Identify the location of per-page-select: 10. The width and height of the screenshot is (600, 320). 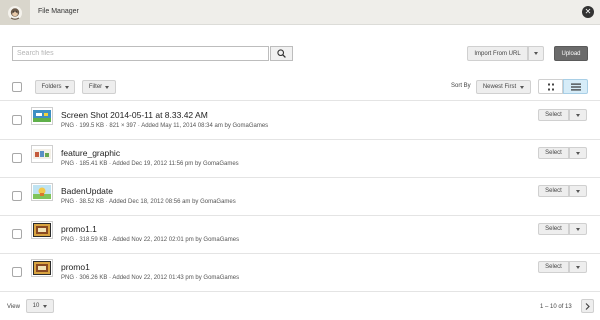
(40, 306).